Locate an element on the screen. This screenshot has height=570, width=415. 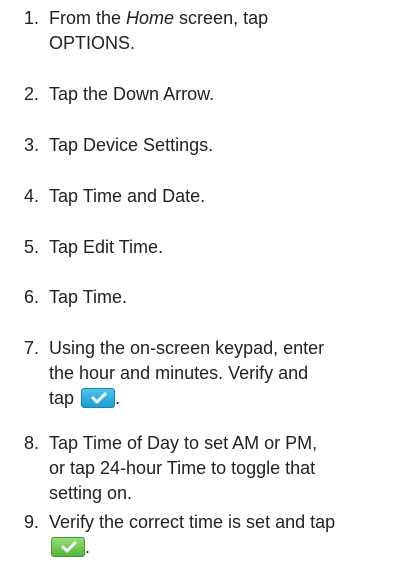
step-line: setting on. is located at coordinates (91, 493).